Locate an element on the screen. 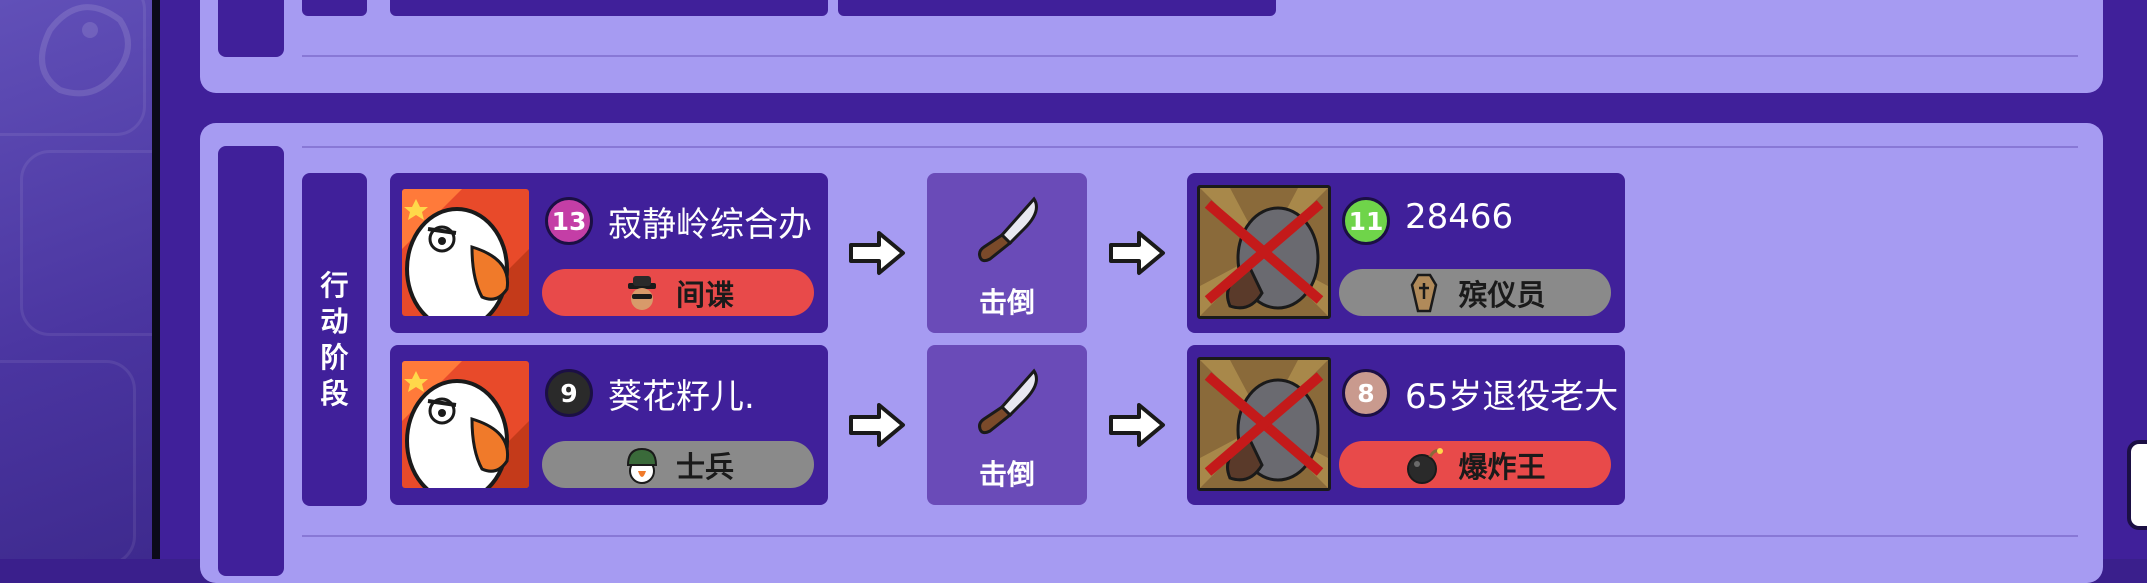 This screenshot has height=583, width=2147. role-pill: 殡仪员 is located at coordinates (1475, 292).